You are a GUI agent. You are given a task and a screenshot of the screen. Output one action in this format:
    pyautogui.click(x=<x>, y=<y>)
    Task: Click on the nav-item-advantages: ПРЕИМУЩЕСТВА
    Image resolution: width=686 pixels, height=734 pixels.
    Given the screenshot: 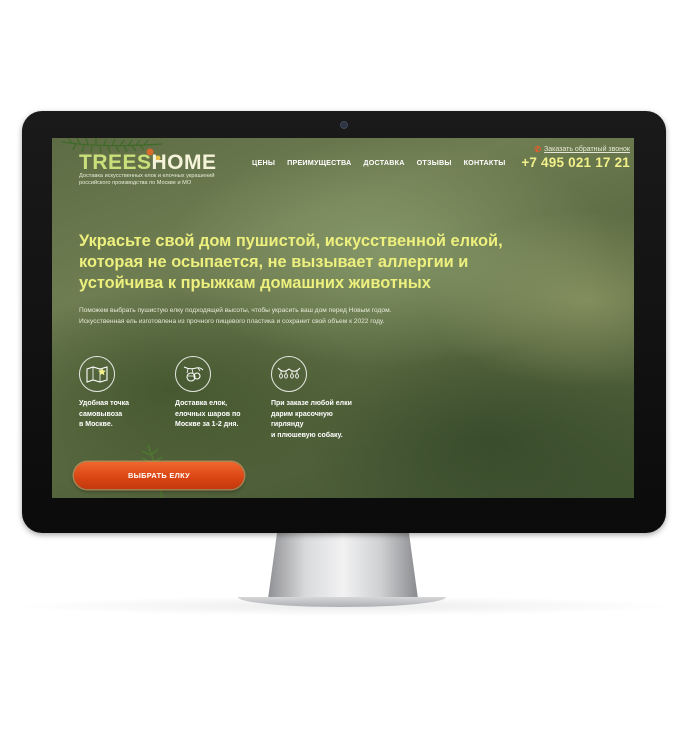 What is the action you would take?
    pyautogui.click(x=319, y=162)
    